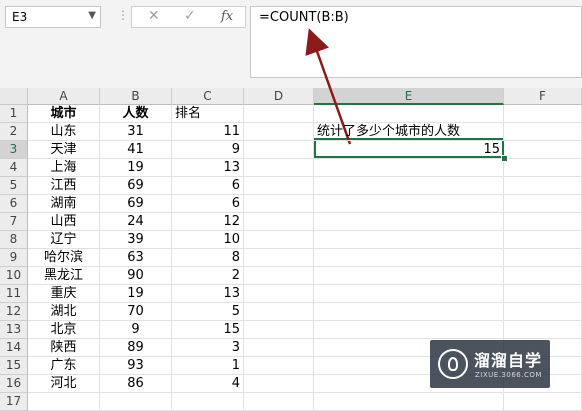 This screenshot has height=411, width=582. What do you see at coordinates (409, 132) in the screenshot?
I see `cell-e2: 统计了多少个城市的人数` at bounding box center [409, 132].